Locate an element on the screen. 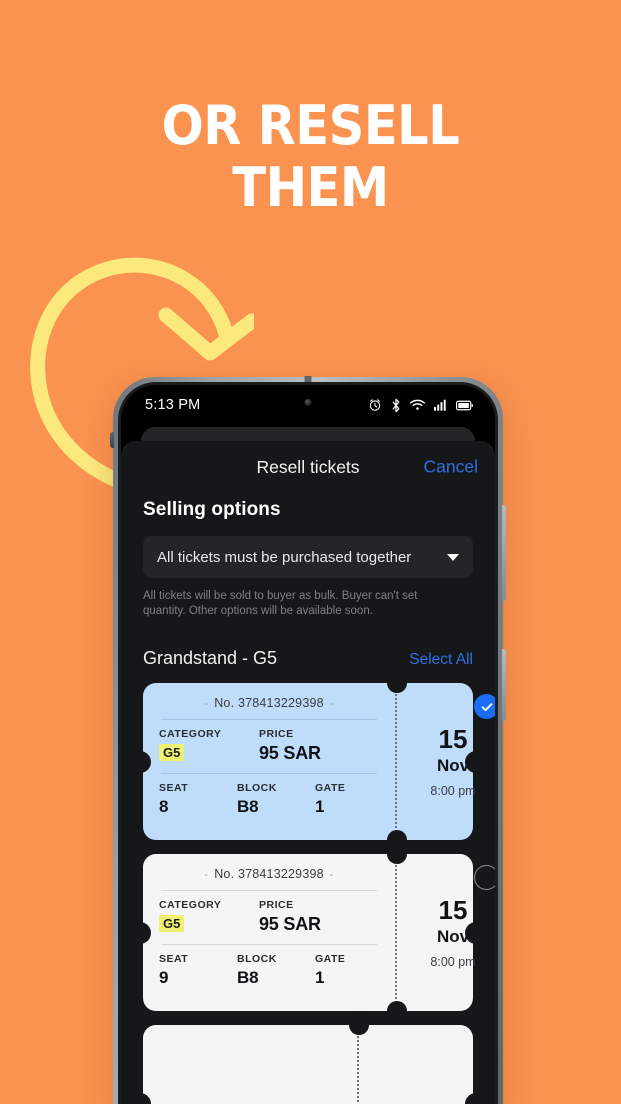 The image size is (621, 1104). mute-switch is located at coordinates (112, 440).